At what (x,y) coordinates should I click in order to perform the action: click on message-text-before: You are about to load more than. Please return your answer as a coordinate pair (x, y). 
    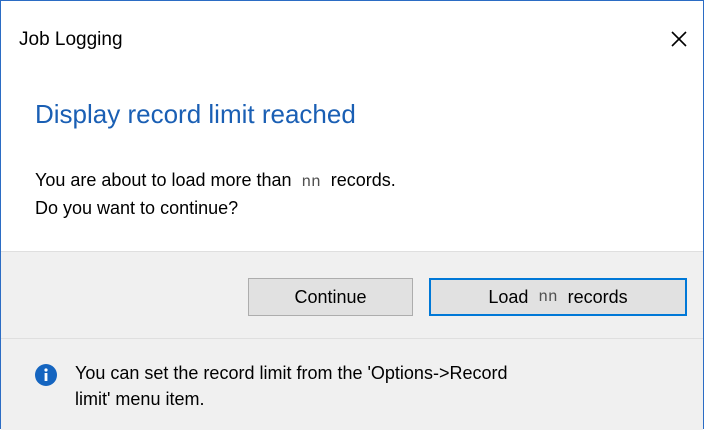
    Looking at the image, I should click on (163, 180).